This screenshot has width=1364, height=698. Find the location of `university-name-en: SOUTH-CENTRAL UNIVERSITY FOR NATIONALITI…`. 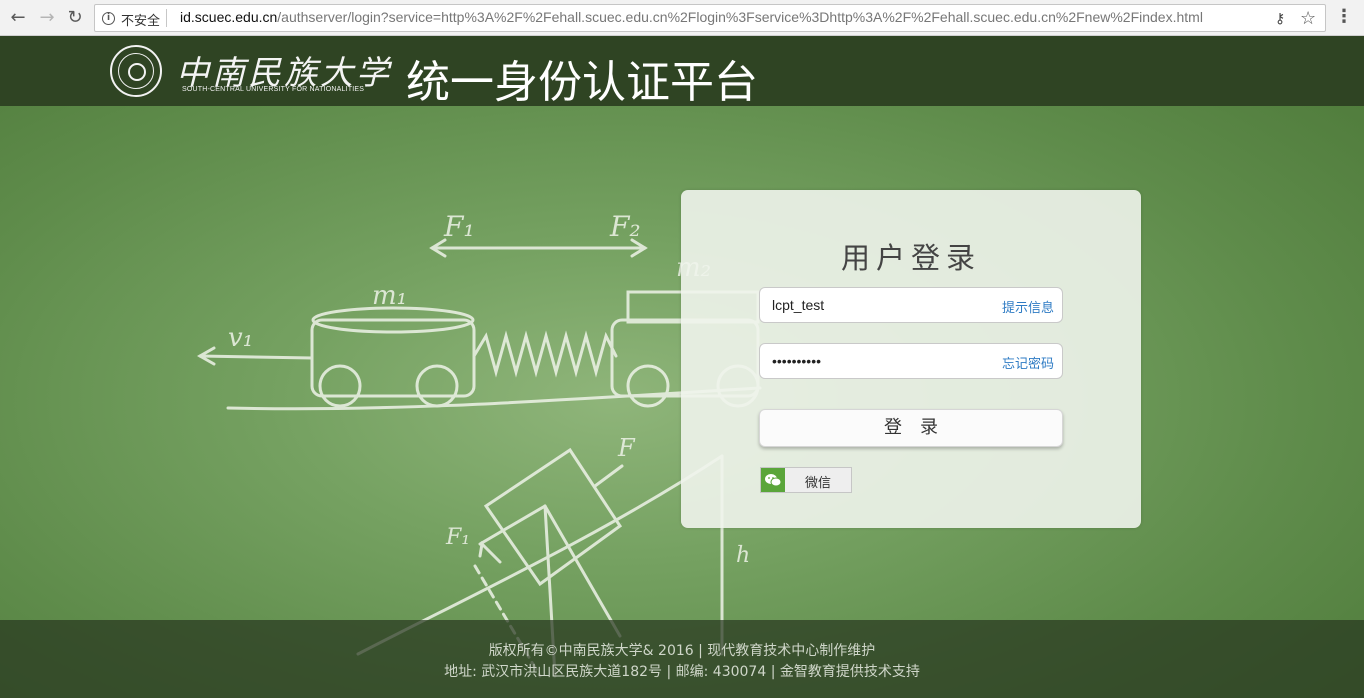

university-name-en: SOUTH-CENTRAL UNIVERSITY FOR NATIONALITI… is located at coordinates (273, 89).